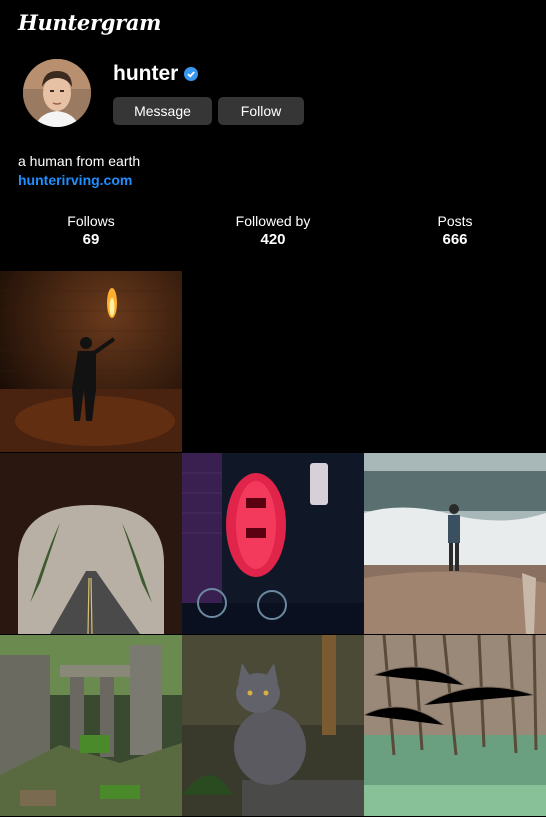 The height and width of the screenshot is (817, 546). What do you see at coordinates (57, 93) in the screenshot?
I see `profile-avatar` at bounding box center [57, 93].